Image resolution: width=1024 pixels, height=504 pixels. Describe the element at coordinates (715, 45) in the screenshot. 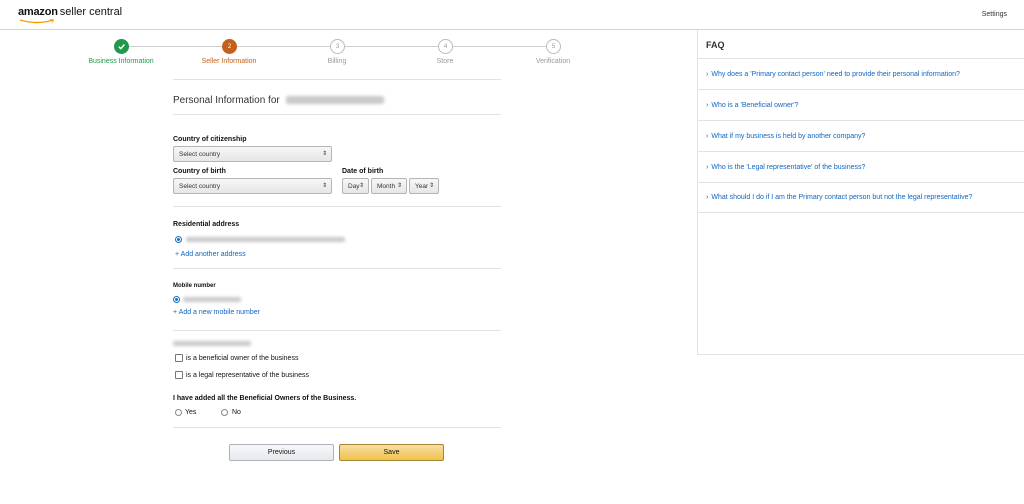

I see `faq-title: FAQ` at that location.